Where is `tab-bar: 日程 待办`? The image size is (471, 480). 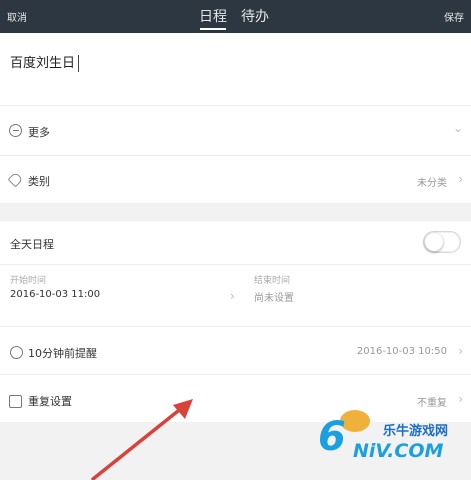
tab-bar: 日程 待办 is located at coordinates (234, 18).